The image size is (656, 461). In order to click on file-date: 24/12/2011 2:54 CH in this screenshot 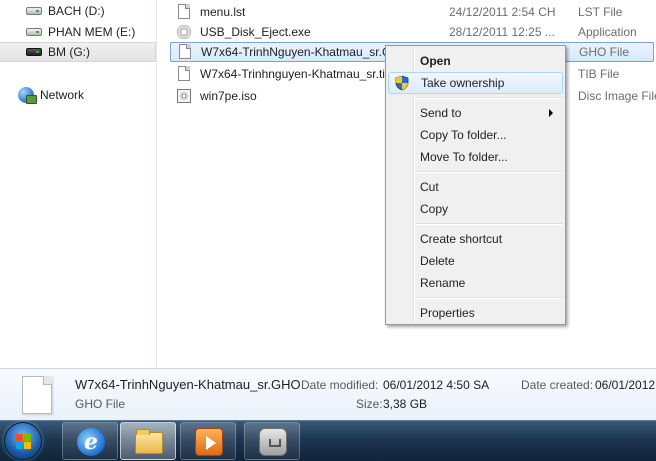, I will do `click(502, 12)`.